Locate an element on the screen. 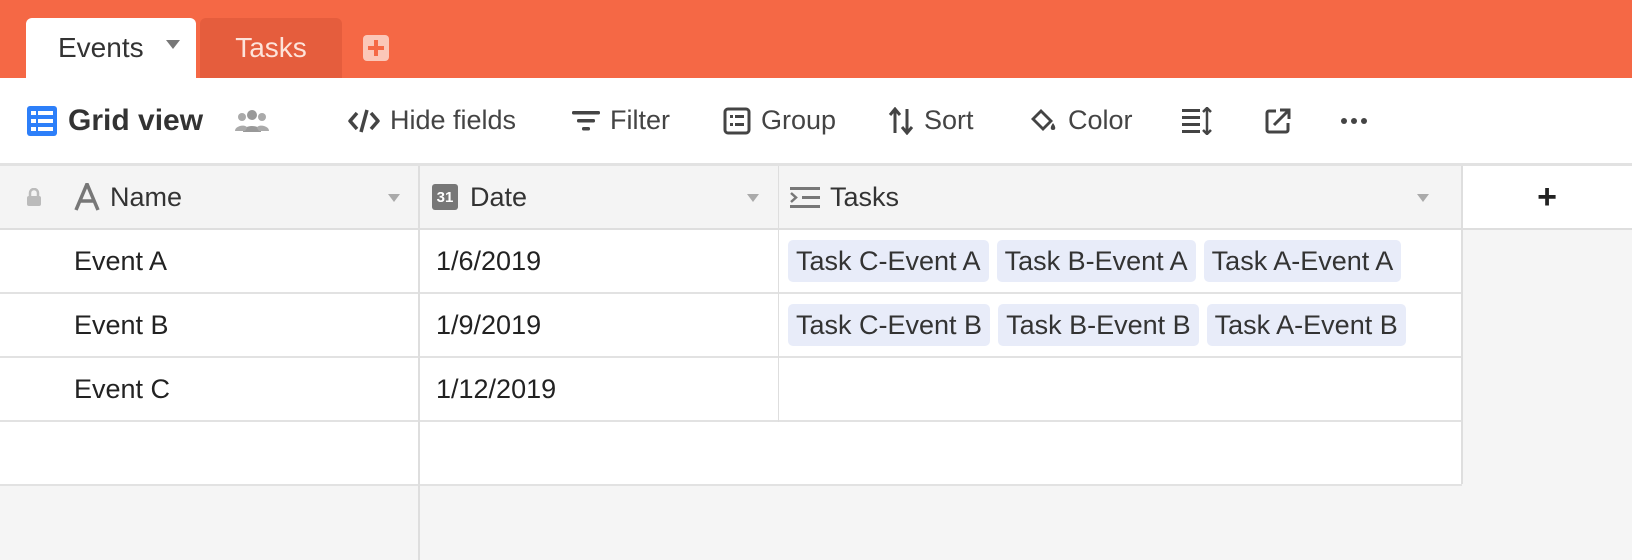 The height and width of the screenshot is (560, 1632). people-icon is located at coordinates (252, 120).